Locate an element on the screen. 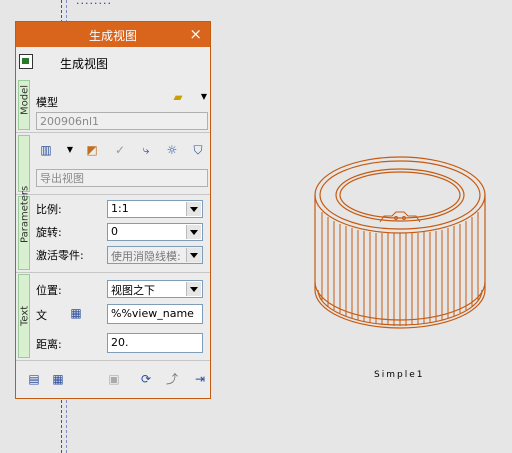 The height and width of the screenshot is (453, 512). panel-header-label: 生成视图 is located at coordinates (84, 64).